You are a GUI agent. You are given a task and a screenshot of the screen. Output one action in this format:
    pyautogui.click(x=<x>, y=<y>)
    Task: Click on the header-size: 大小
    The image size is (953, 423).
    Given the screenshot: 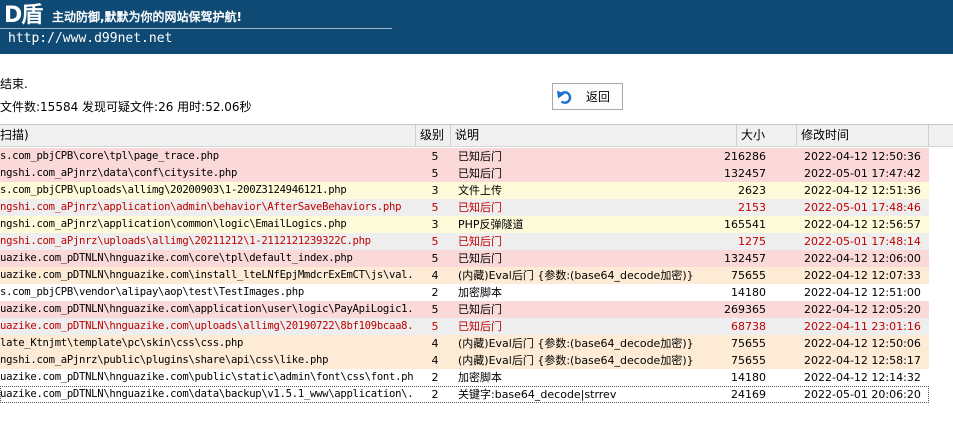 What is the action you would take?
    pyautogui.click(x=767, y=135)
    